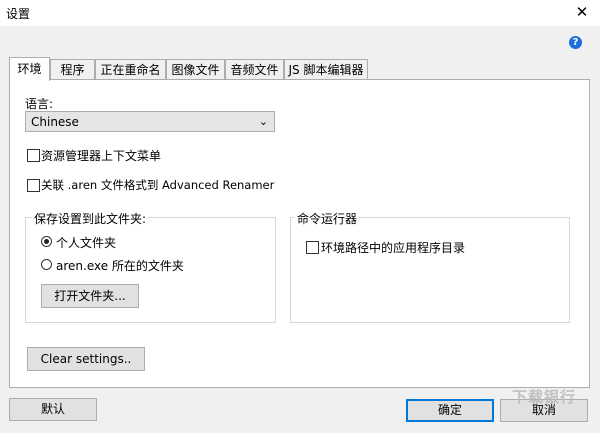 Image resolution: width=600 pixels, height=433 pixels. Describe the element at coordinates (120, 266) in the screenshot. I see `exe-folder-label: aren.exe 所在的文件夹` at that location.